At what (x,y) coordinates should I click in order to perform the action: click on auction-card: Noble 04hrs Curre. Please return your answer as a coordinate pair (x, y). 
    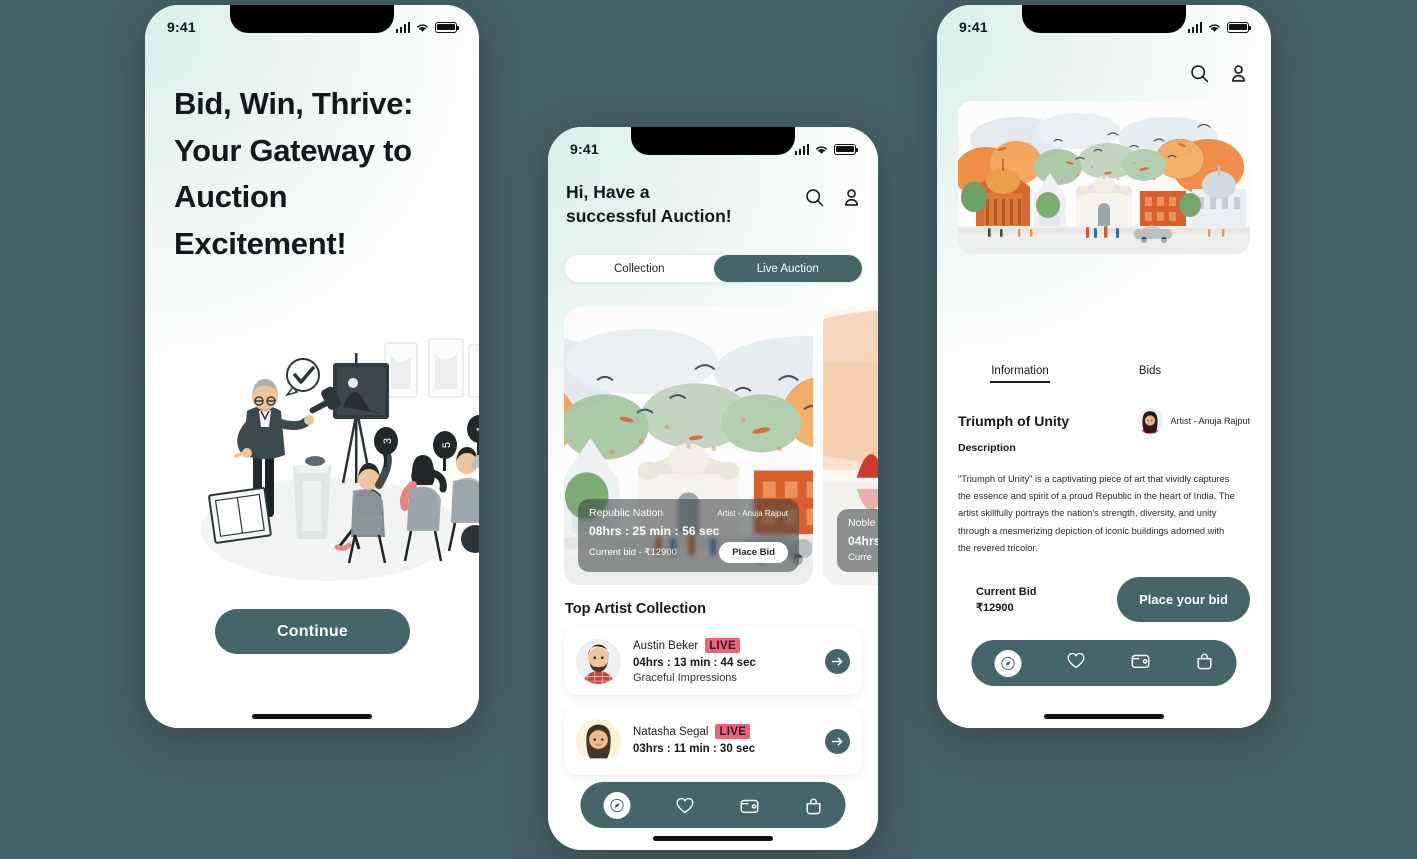
    Looking at the image, I should click on (850, 446).